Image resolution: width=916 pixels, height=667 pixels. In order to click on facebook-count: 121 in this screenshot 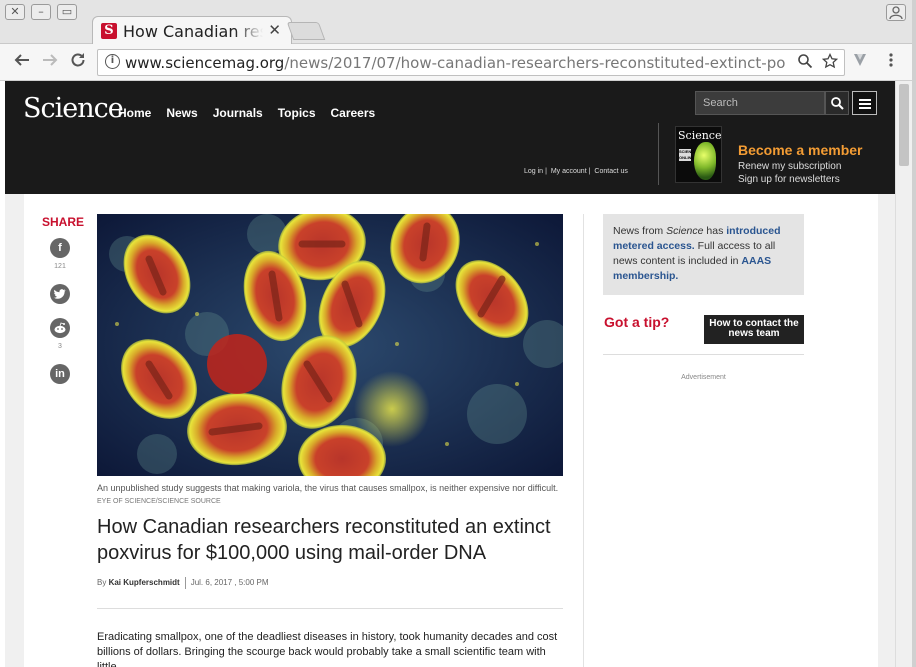, I will do `click(60, 266)`.